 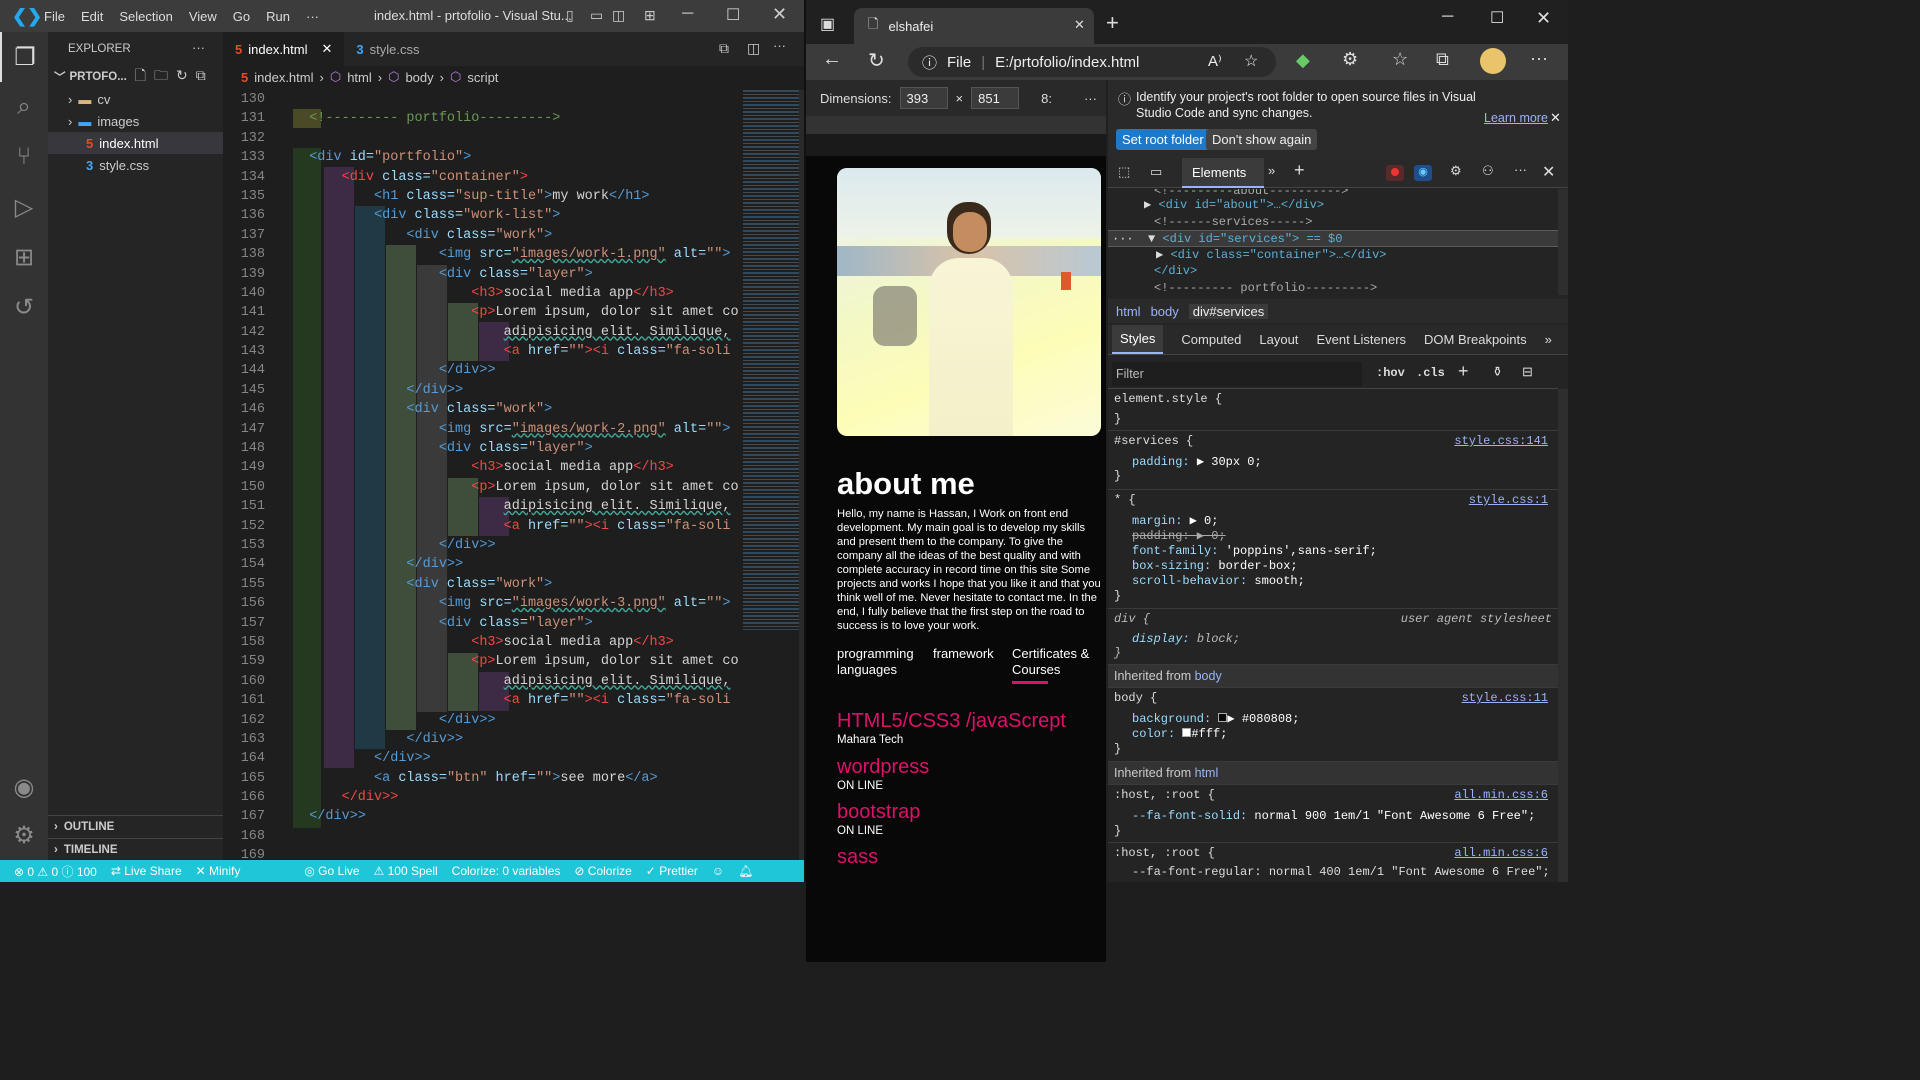 I want to click on width-input: 393, so click(x=923, y=98).